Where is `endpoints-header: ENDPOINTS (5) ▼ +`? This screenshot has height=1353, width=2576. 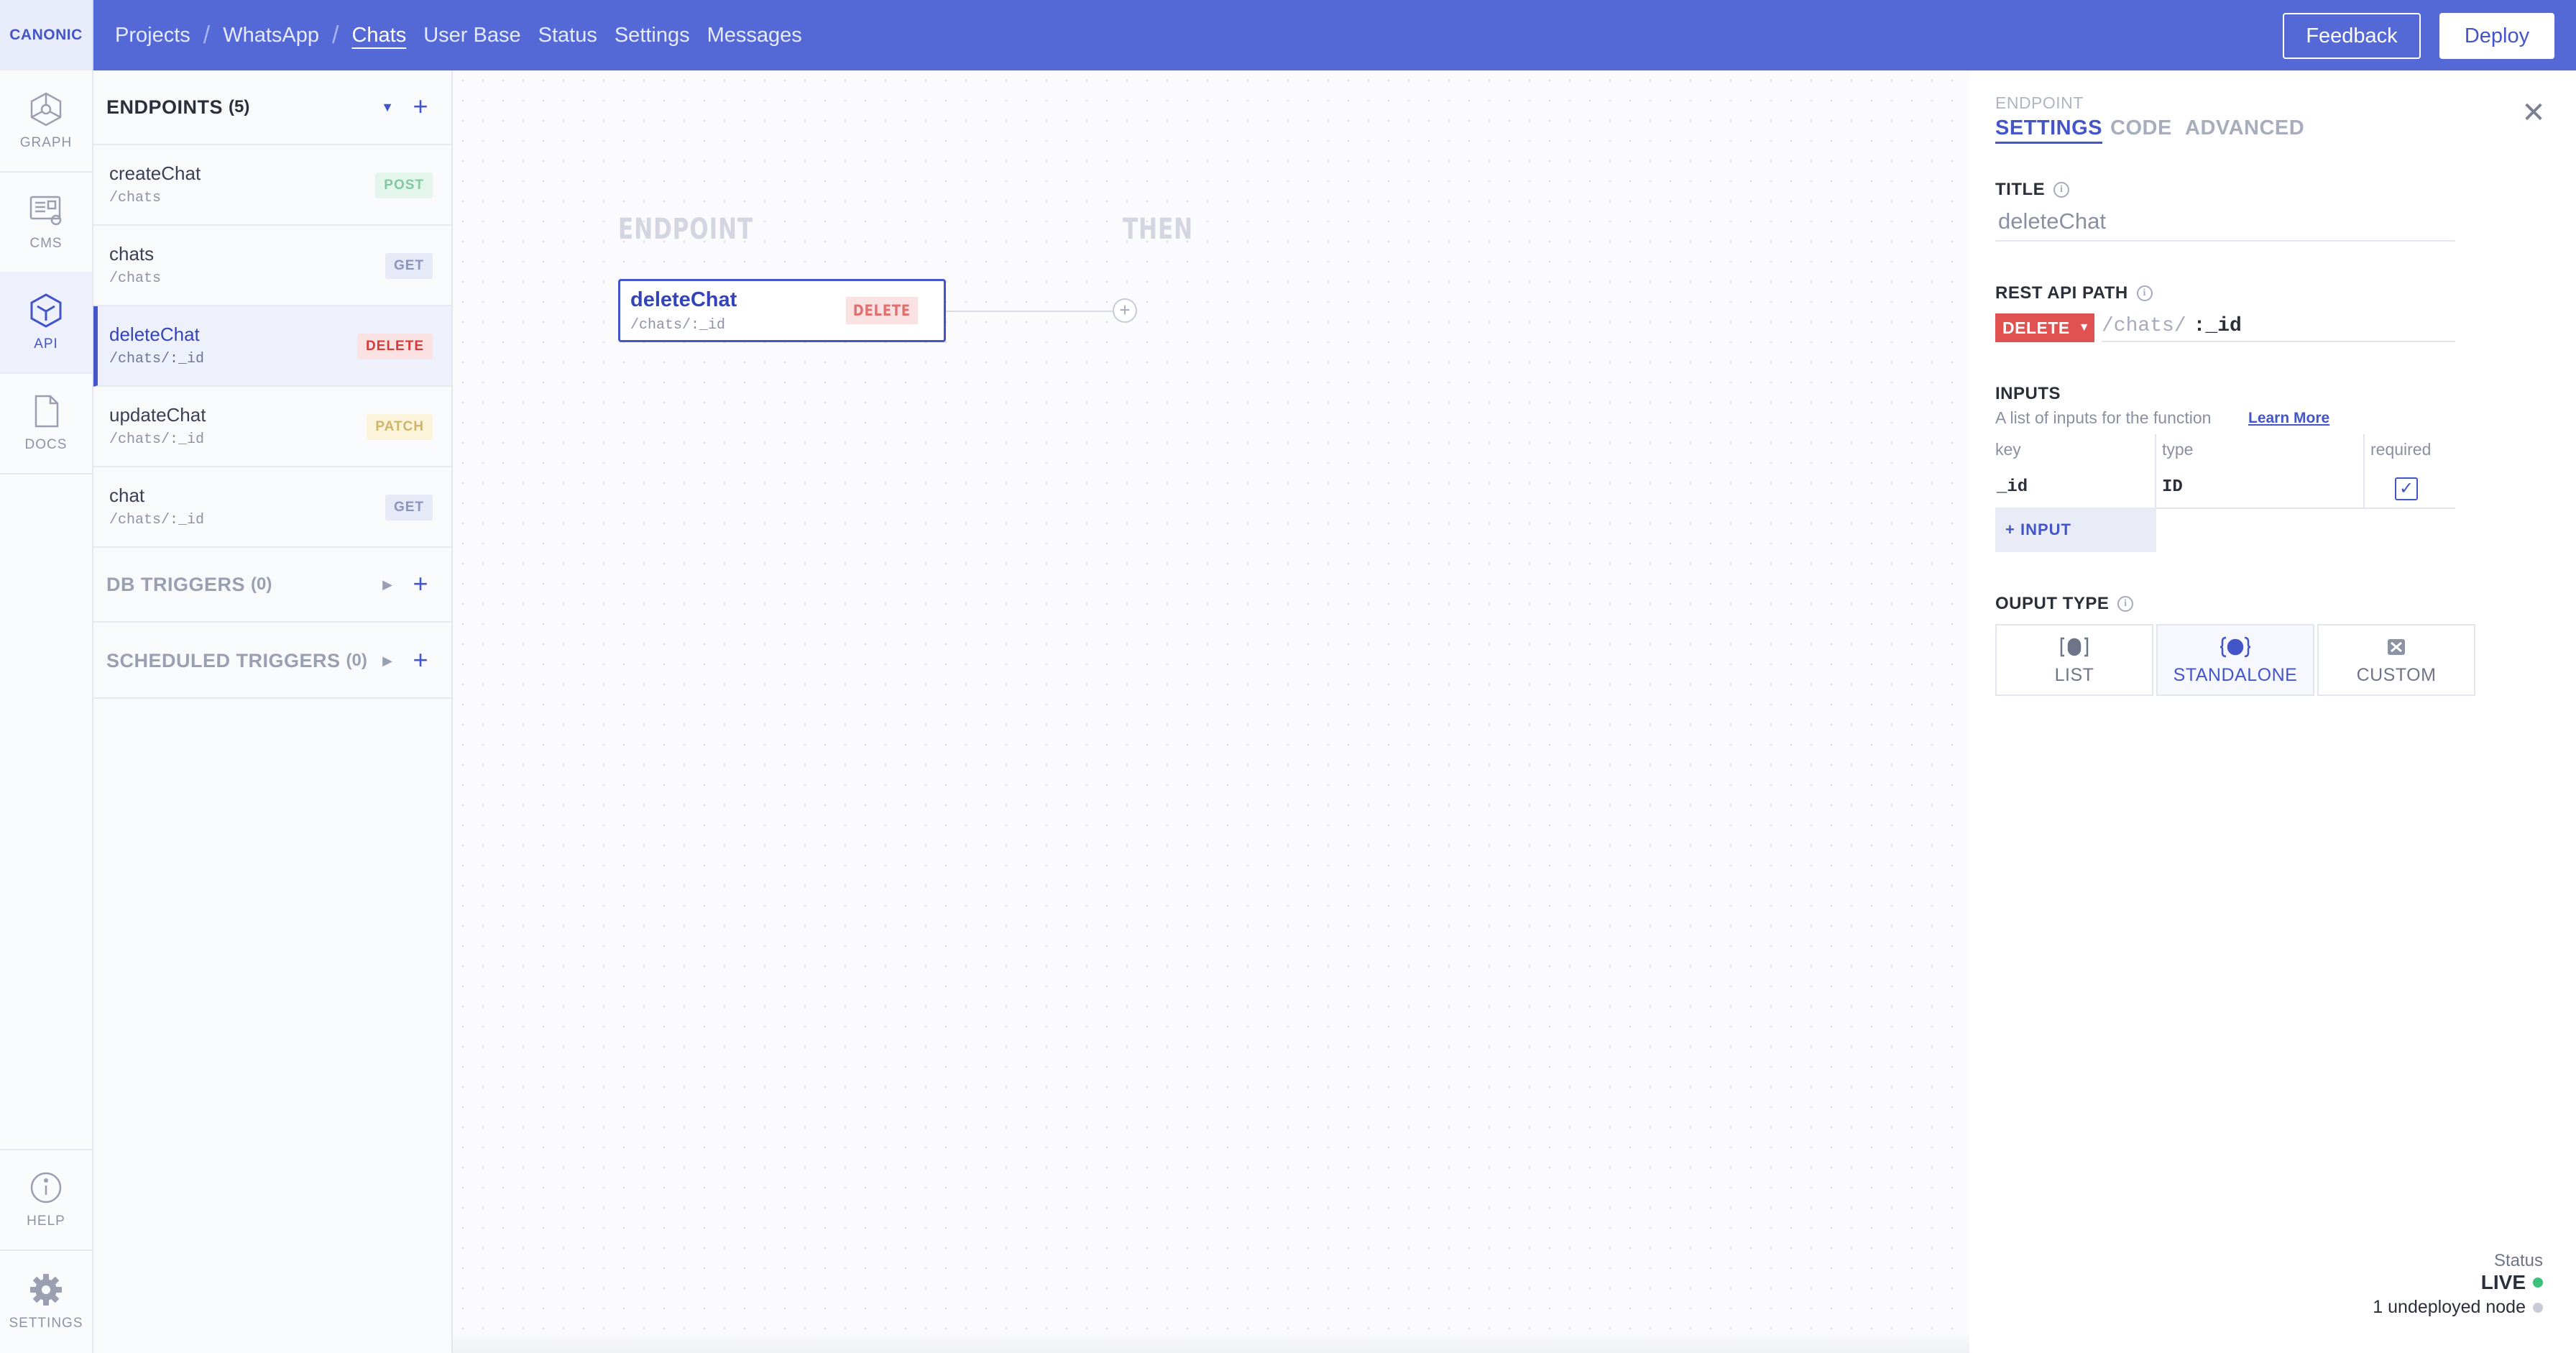
endpoints-header: ENDPOINTS (5) ▼ + is located at coordinates (272, 107).